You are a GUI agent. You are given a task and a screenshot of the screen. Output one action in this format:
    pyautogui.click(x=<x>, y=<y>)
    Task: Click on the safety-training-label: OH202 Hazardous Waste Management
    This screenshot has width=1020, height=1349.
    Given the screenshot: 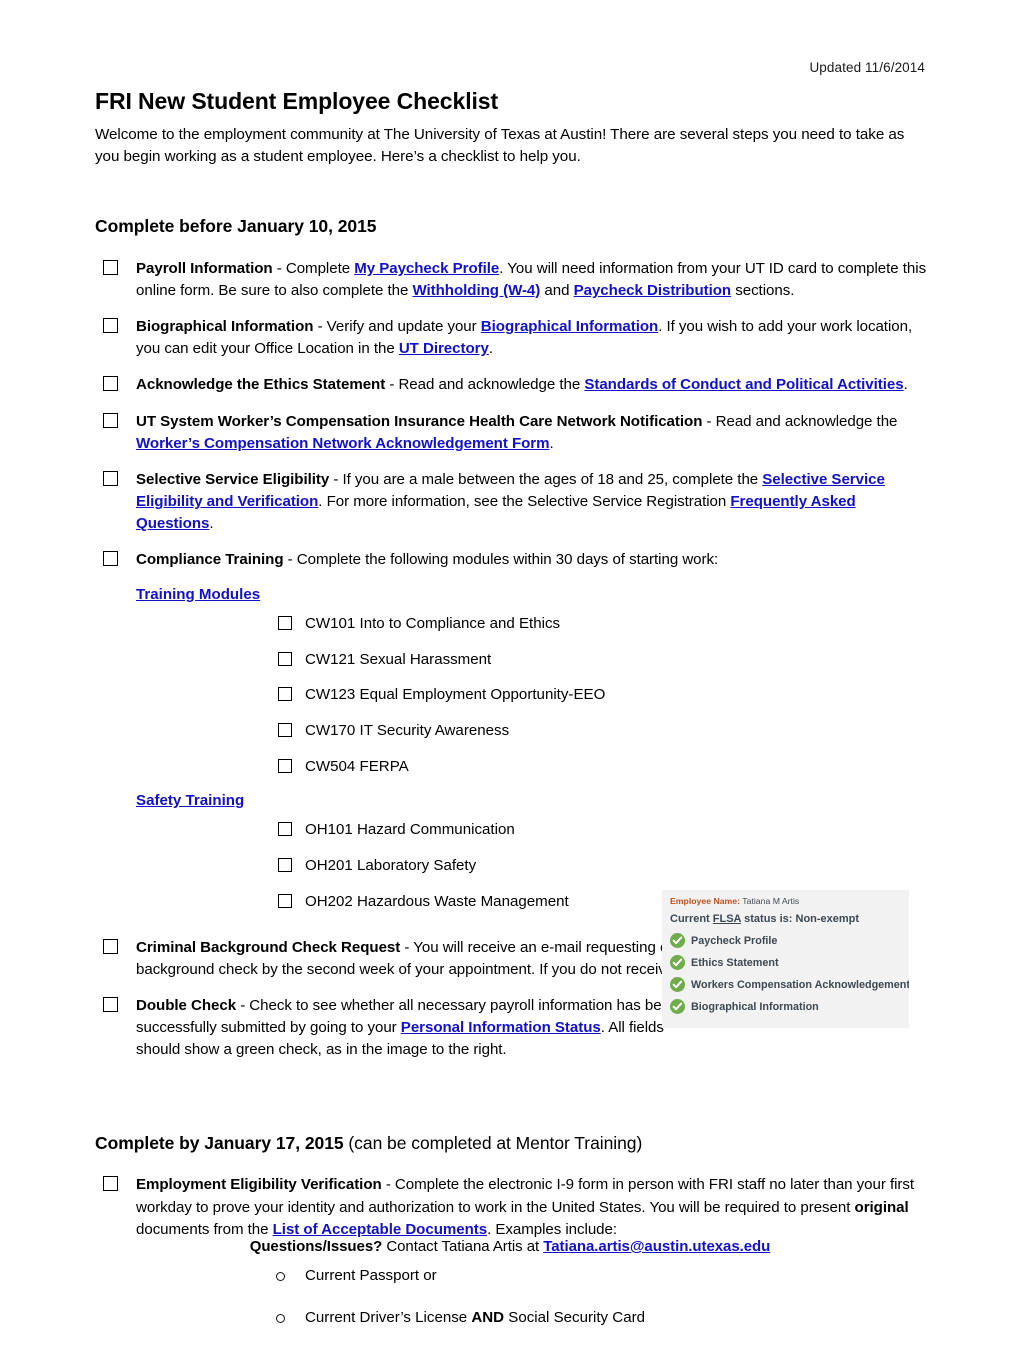 What is the action you would take?
    pyautogui.click(x=437, y=901)
    